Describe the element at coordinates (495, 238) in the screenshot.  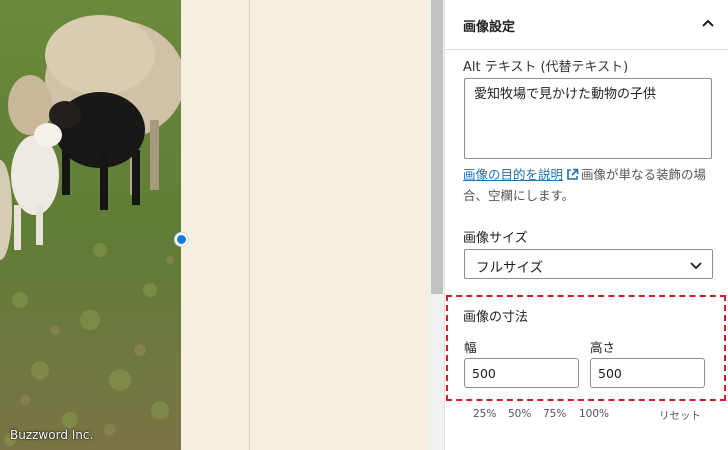
I see `image-size-label: 画像サイズ` at that location.